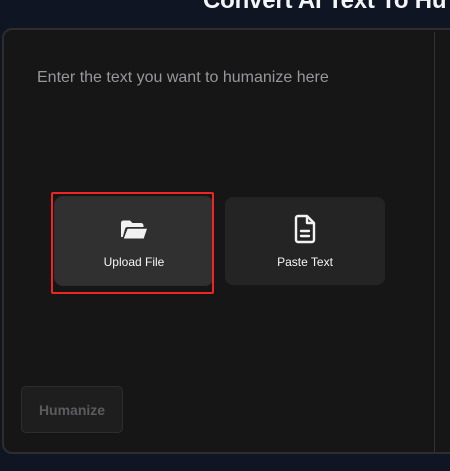  I want to click on text-input-placeholder: Enter the text you want to humanize here, so click(183, 78).